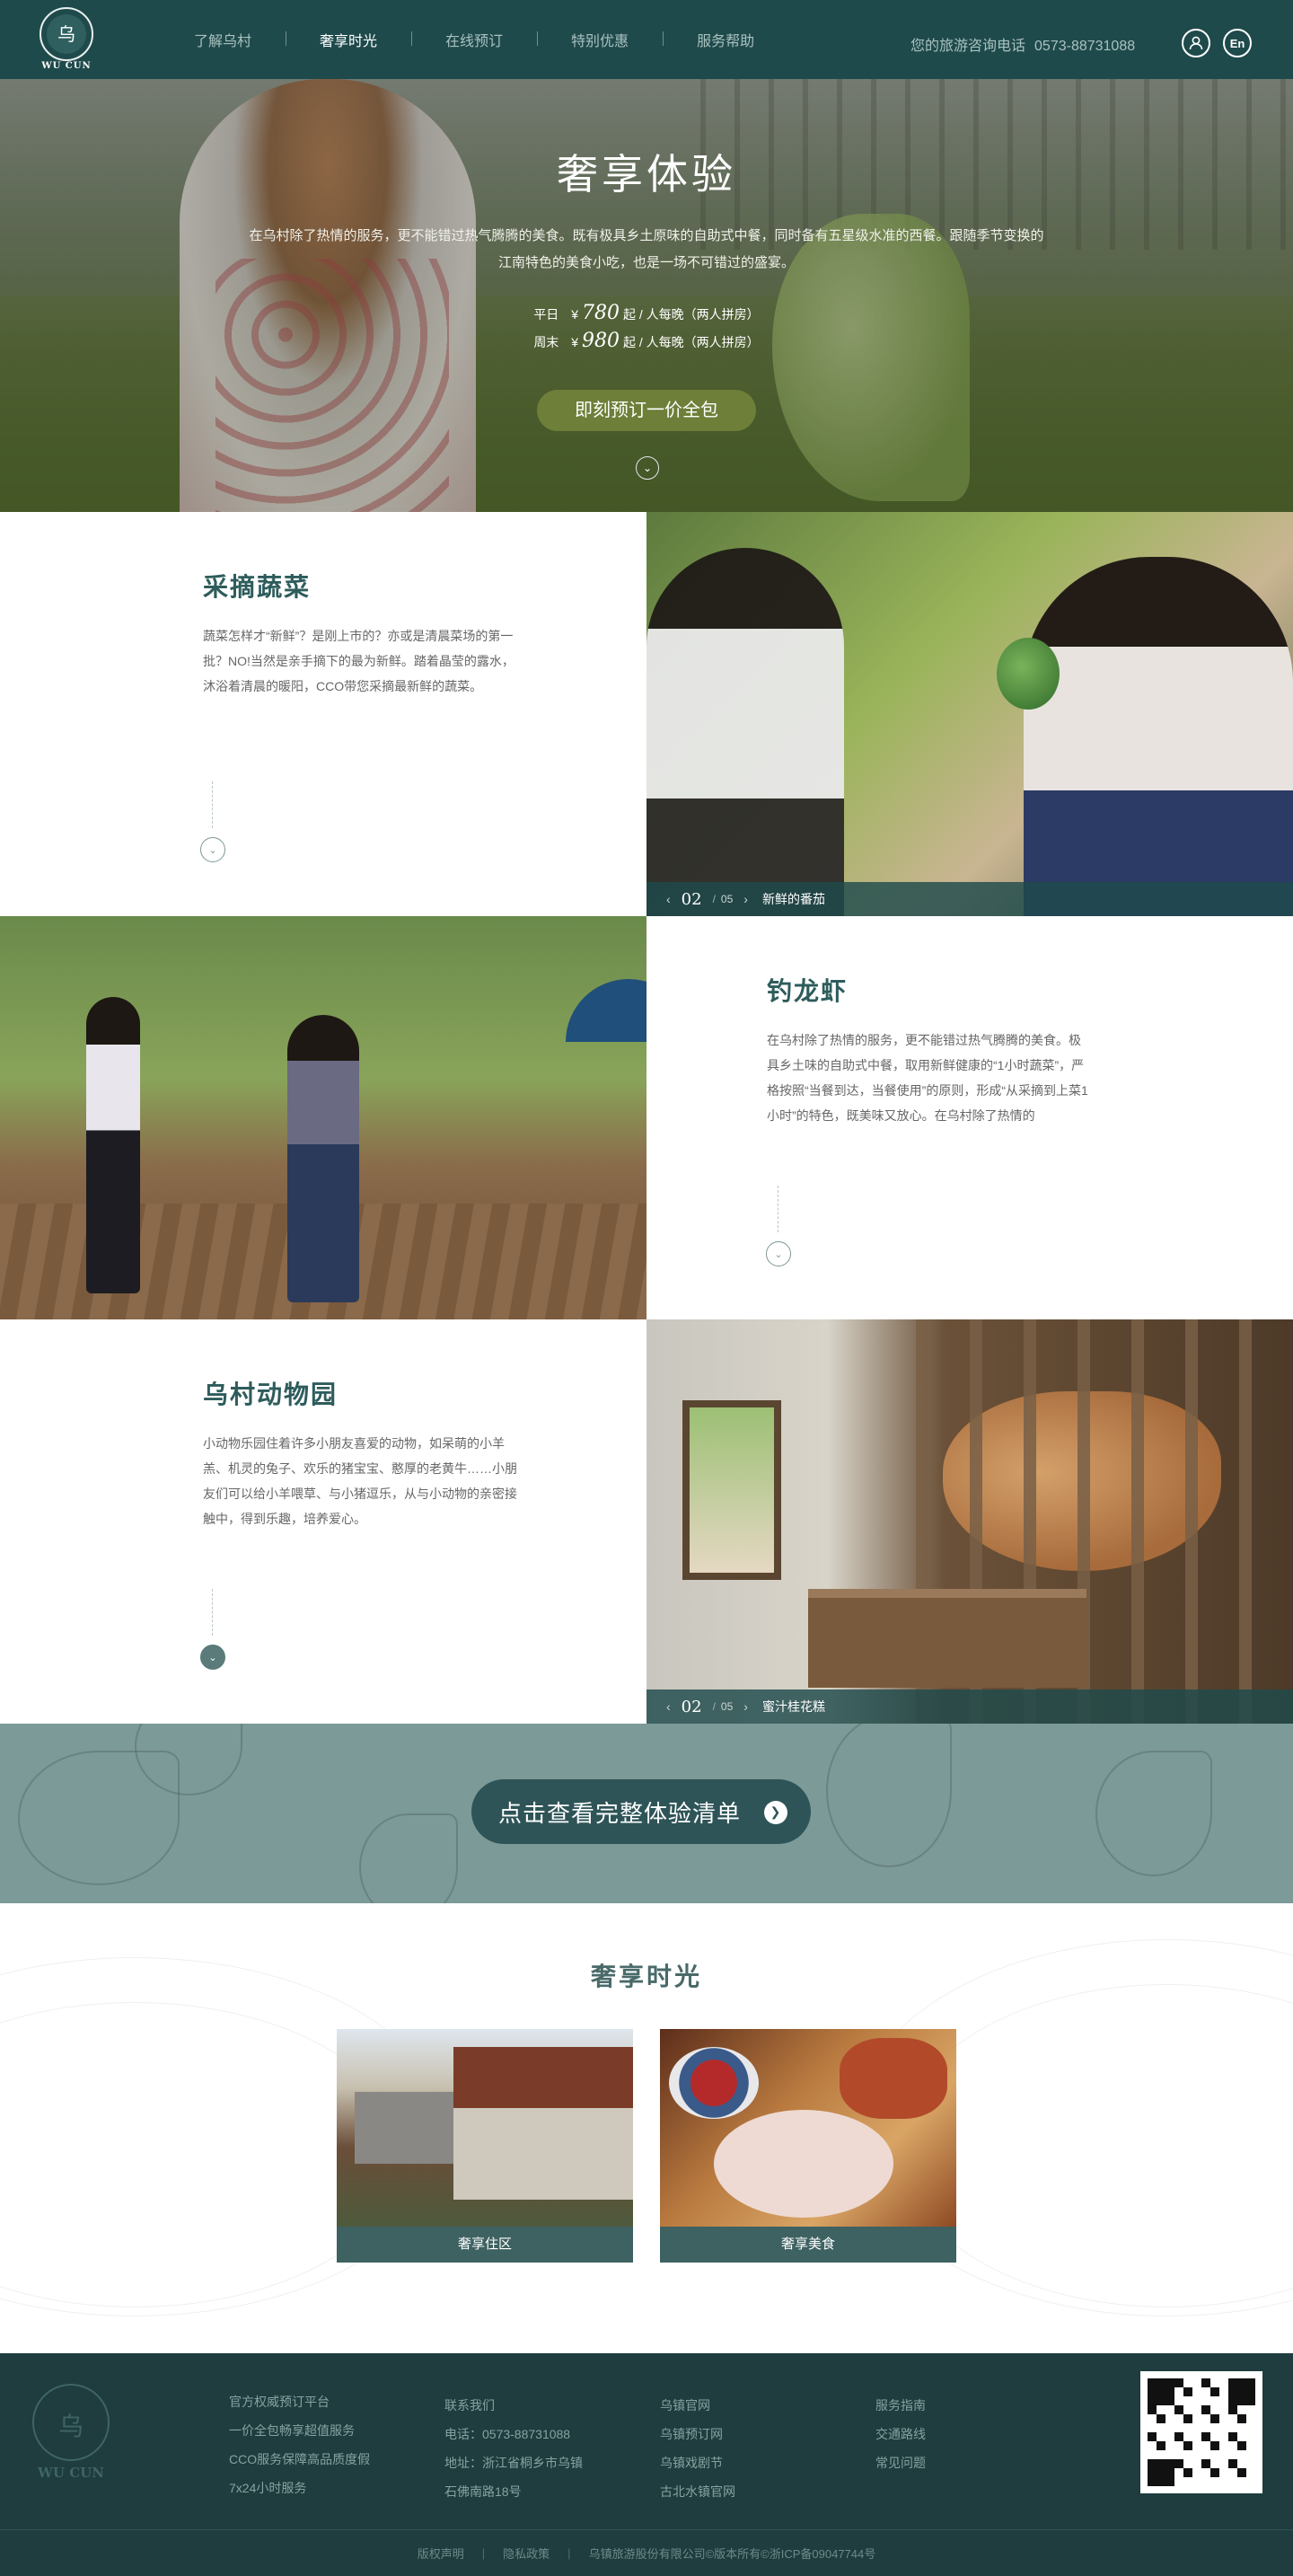  What do you see at coordinates (646, 314) in the screenshot?
I see `weekday-price-row: 平日 ¥780 起 / 人每晚（两人拼房）` at bounding box center [646, 314].